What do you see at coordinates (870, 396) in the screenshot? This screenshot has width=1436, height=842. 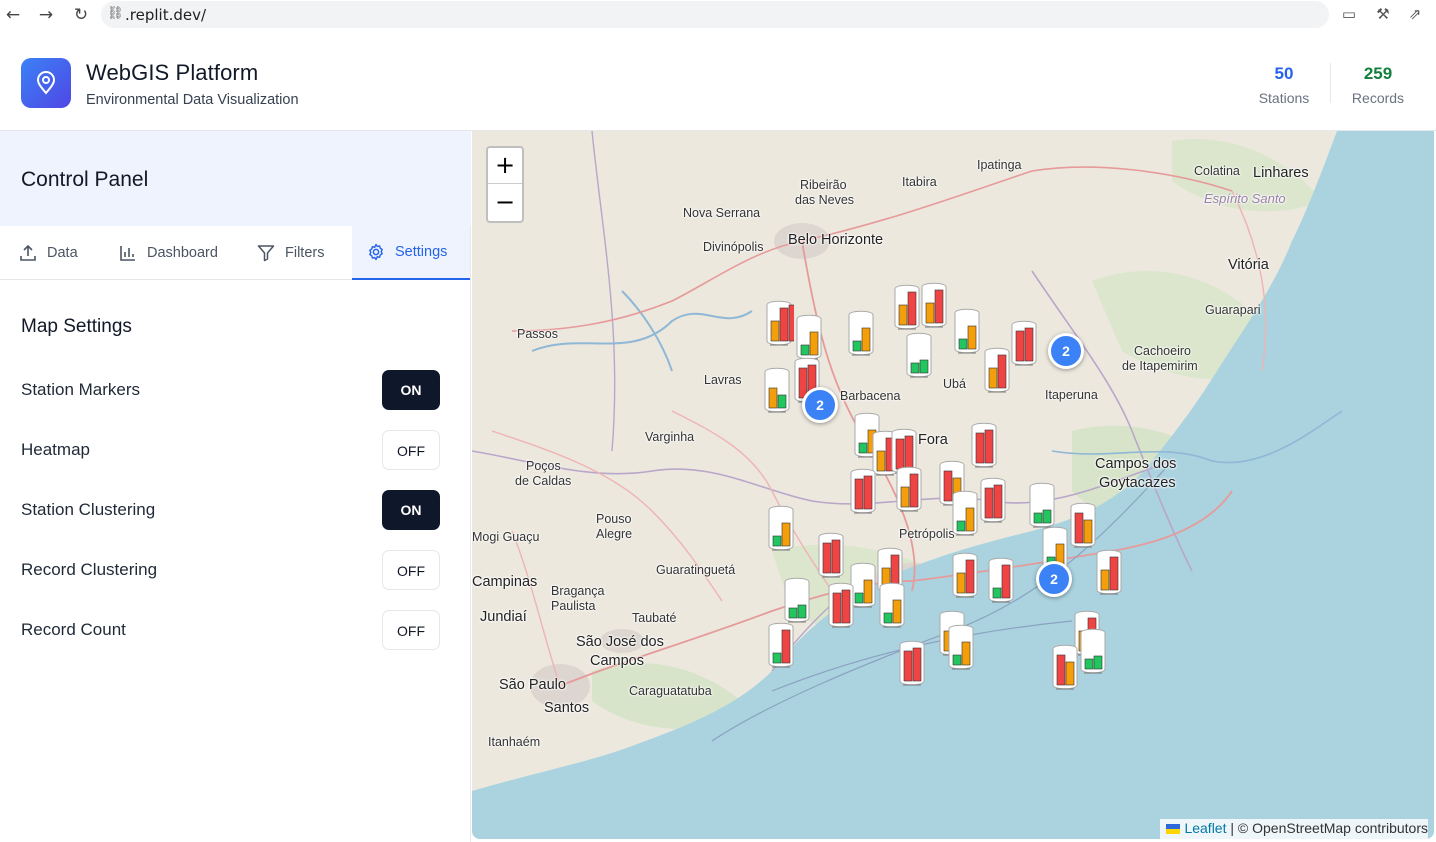 I see `place-label: Barbacena` at bounding box center [870, 396].